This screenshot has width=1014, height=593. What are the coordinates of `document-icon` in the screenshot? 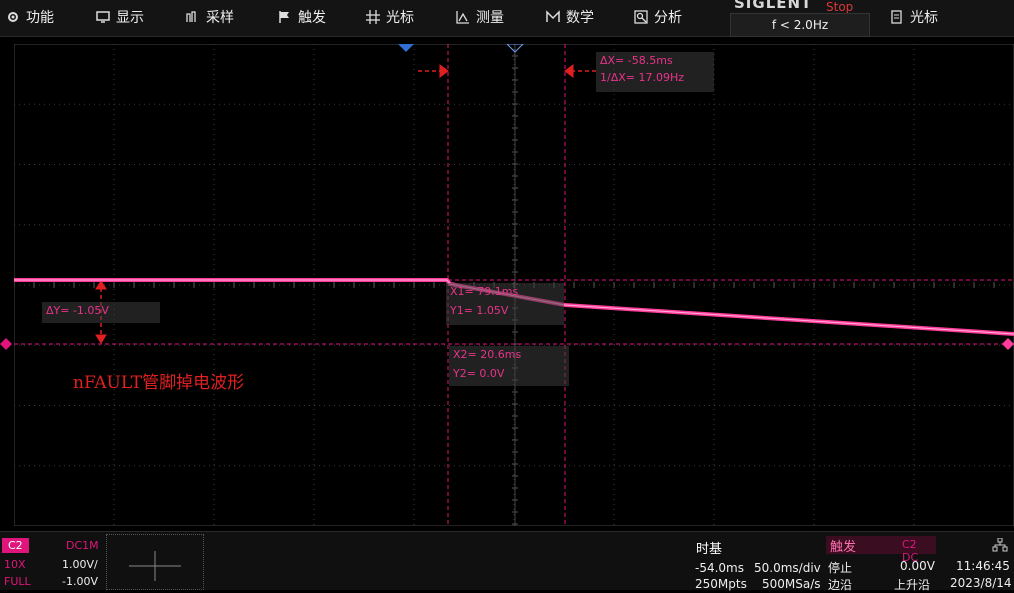 It's located at (896, 17).